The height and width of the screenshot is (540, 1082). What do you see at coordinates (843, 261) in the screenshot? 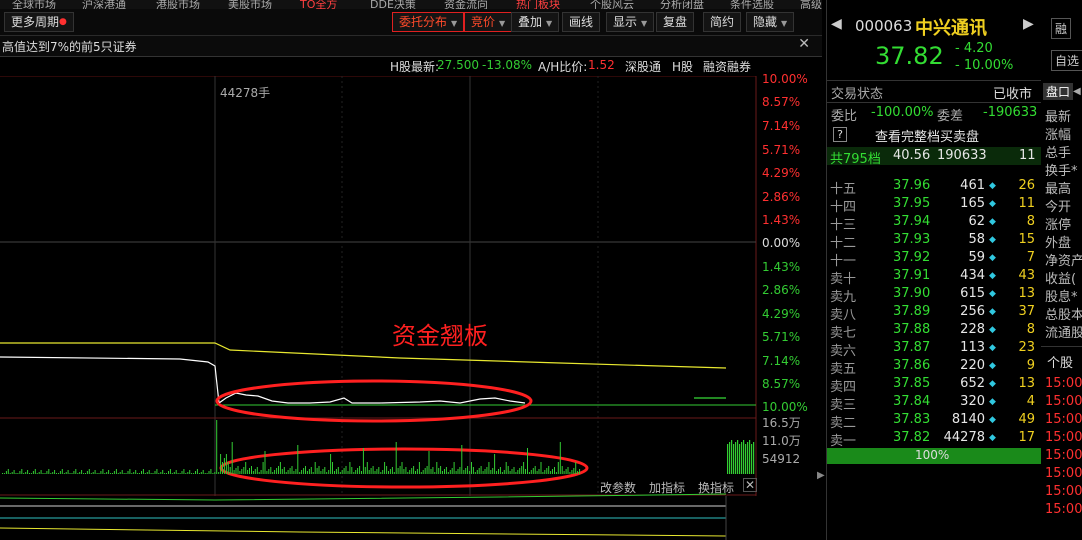
I see `order-level: 十一` at bounding box center [843, 261].